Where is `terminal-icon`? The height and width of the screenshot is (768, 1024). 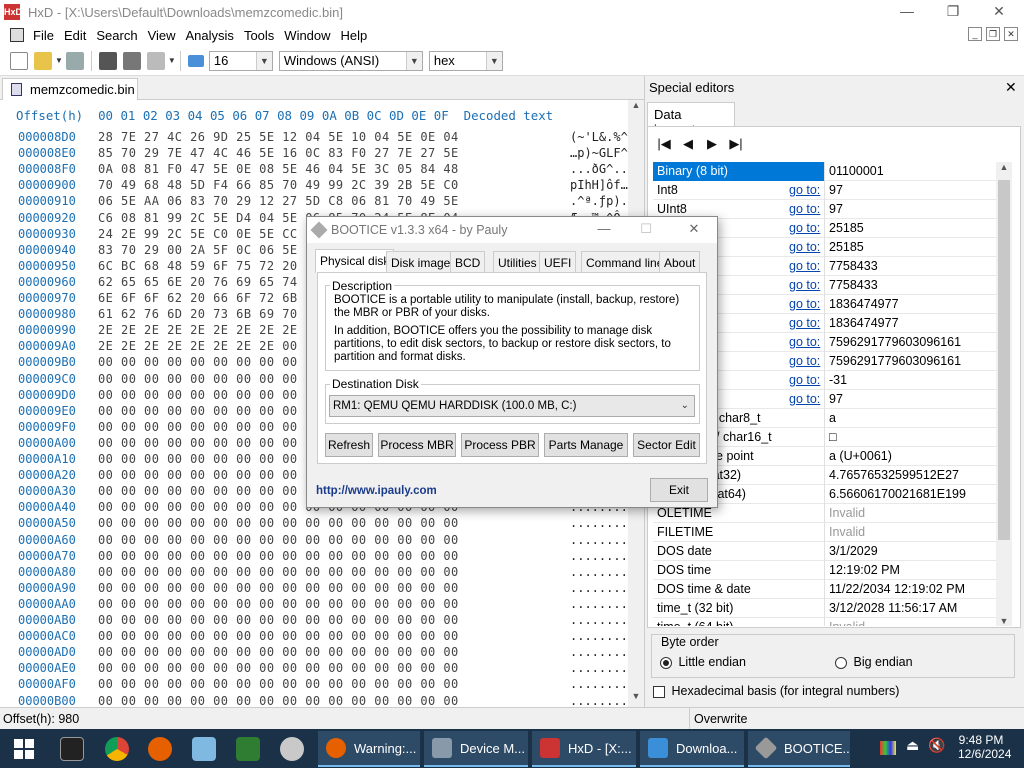
terminal-icon is located at coordinates (72, 749).